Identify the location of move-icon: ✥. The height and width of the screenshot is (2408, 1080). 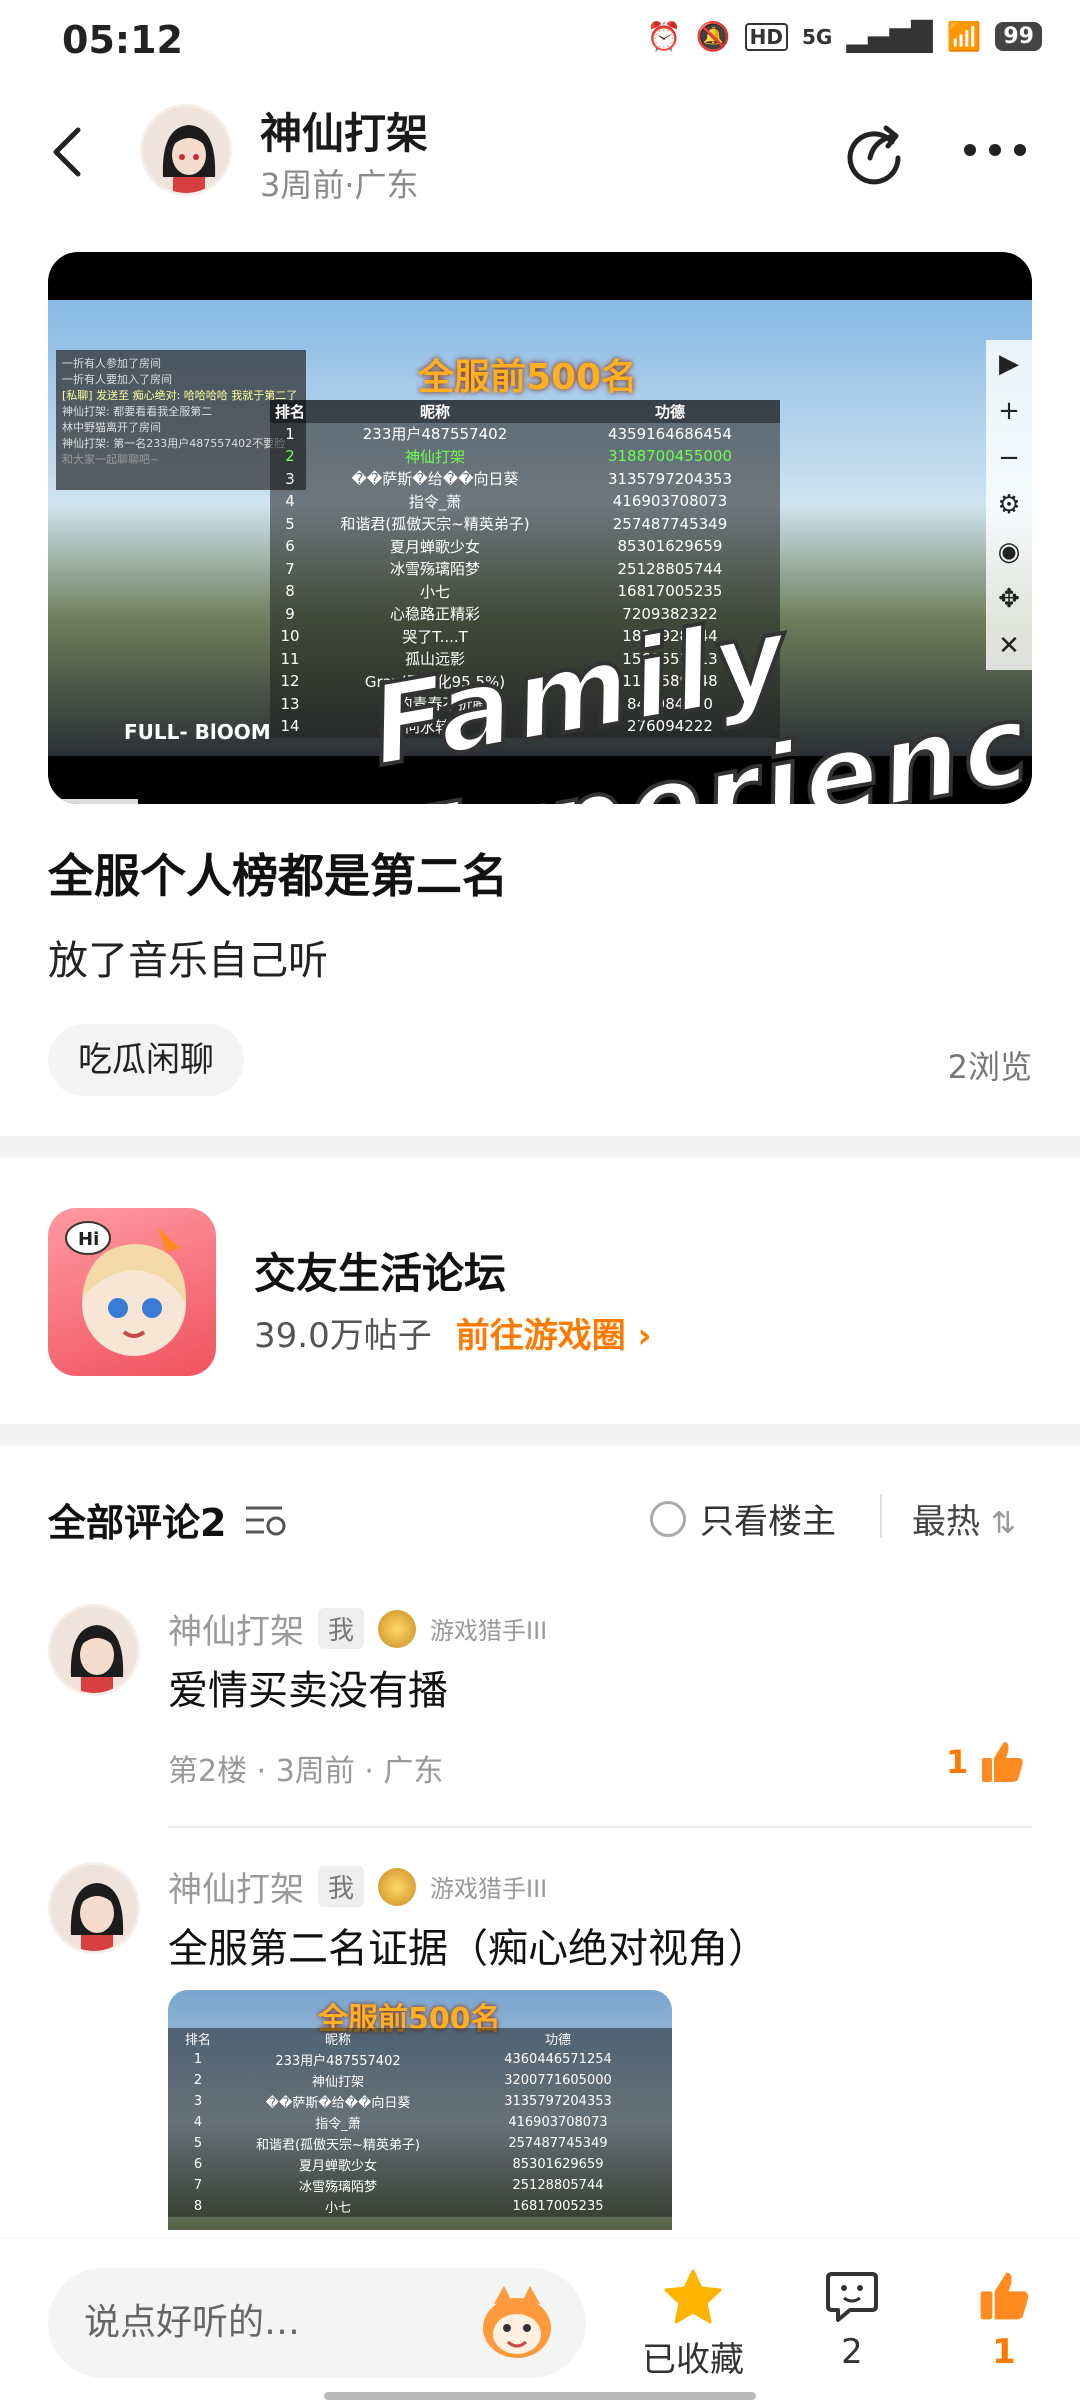
(1009, 599).